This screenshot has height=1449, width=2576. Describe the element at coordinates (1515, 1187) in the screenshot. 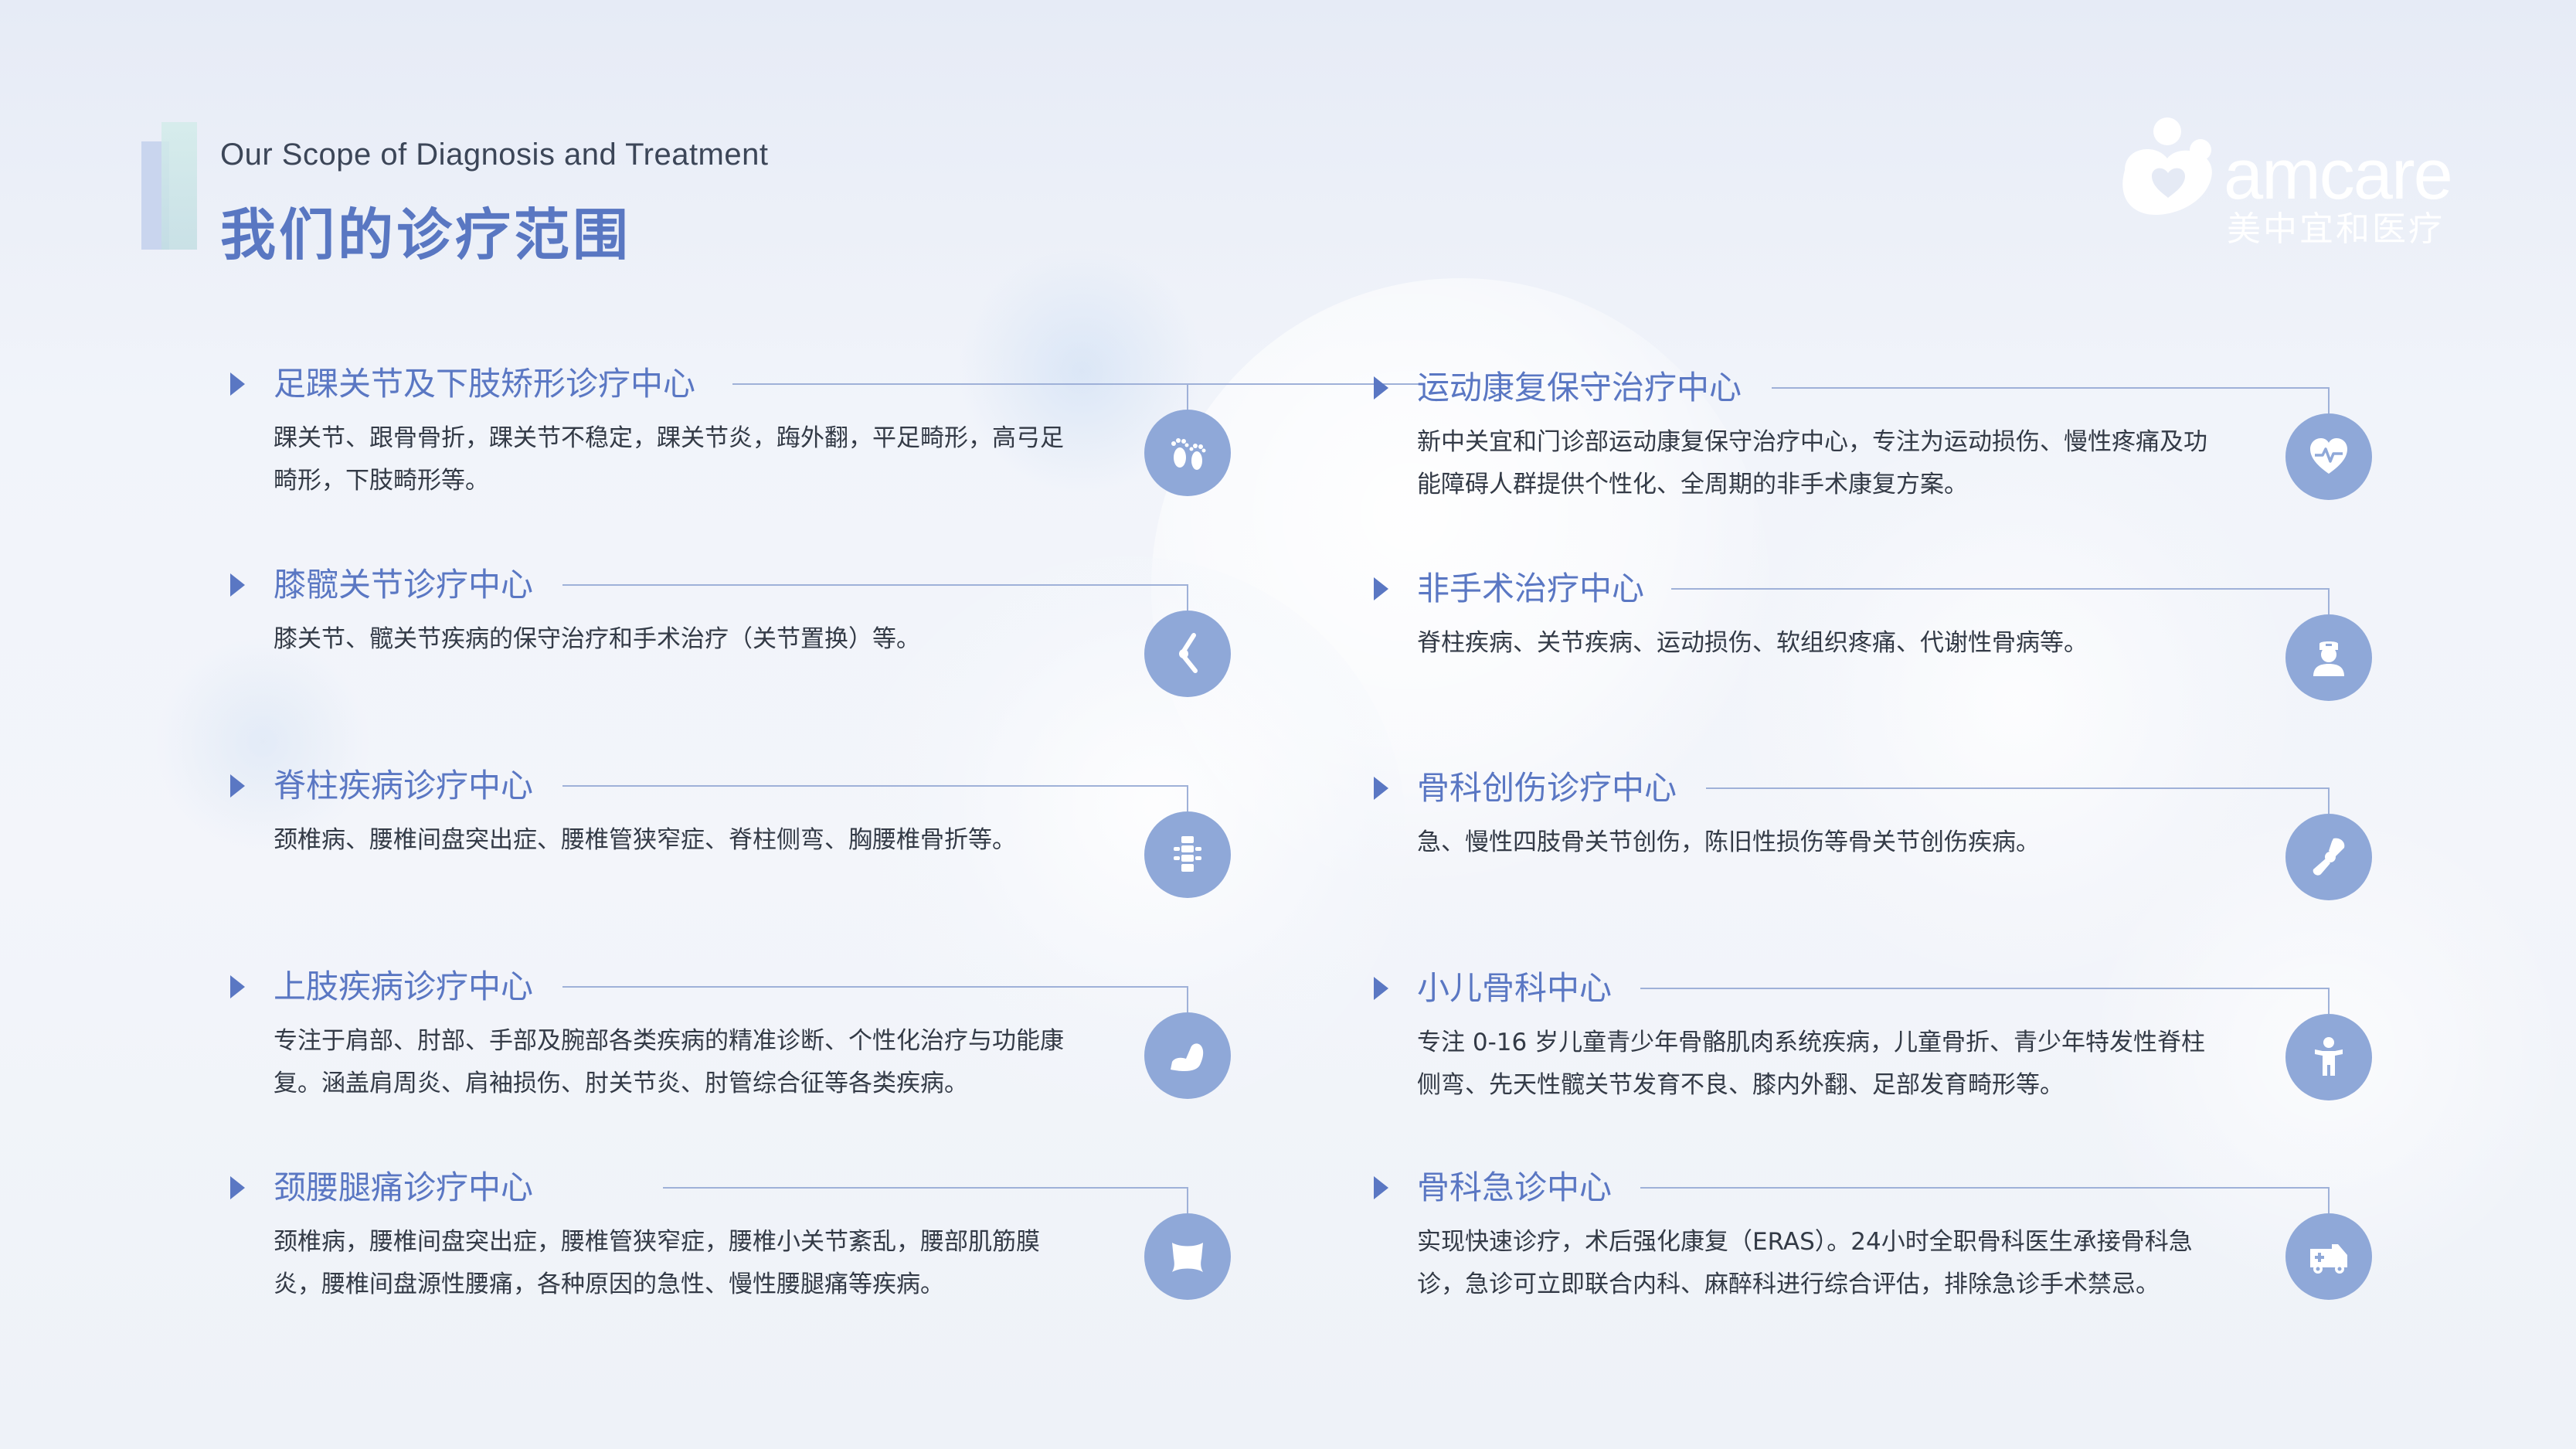

I see `service-title: 骨科急诊中心` at that location.